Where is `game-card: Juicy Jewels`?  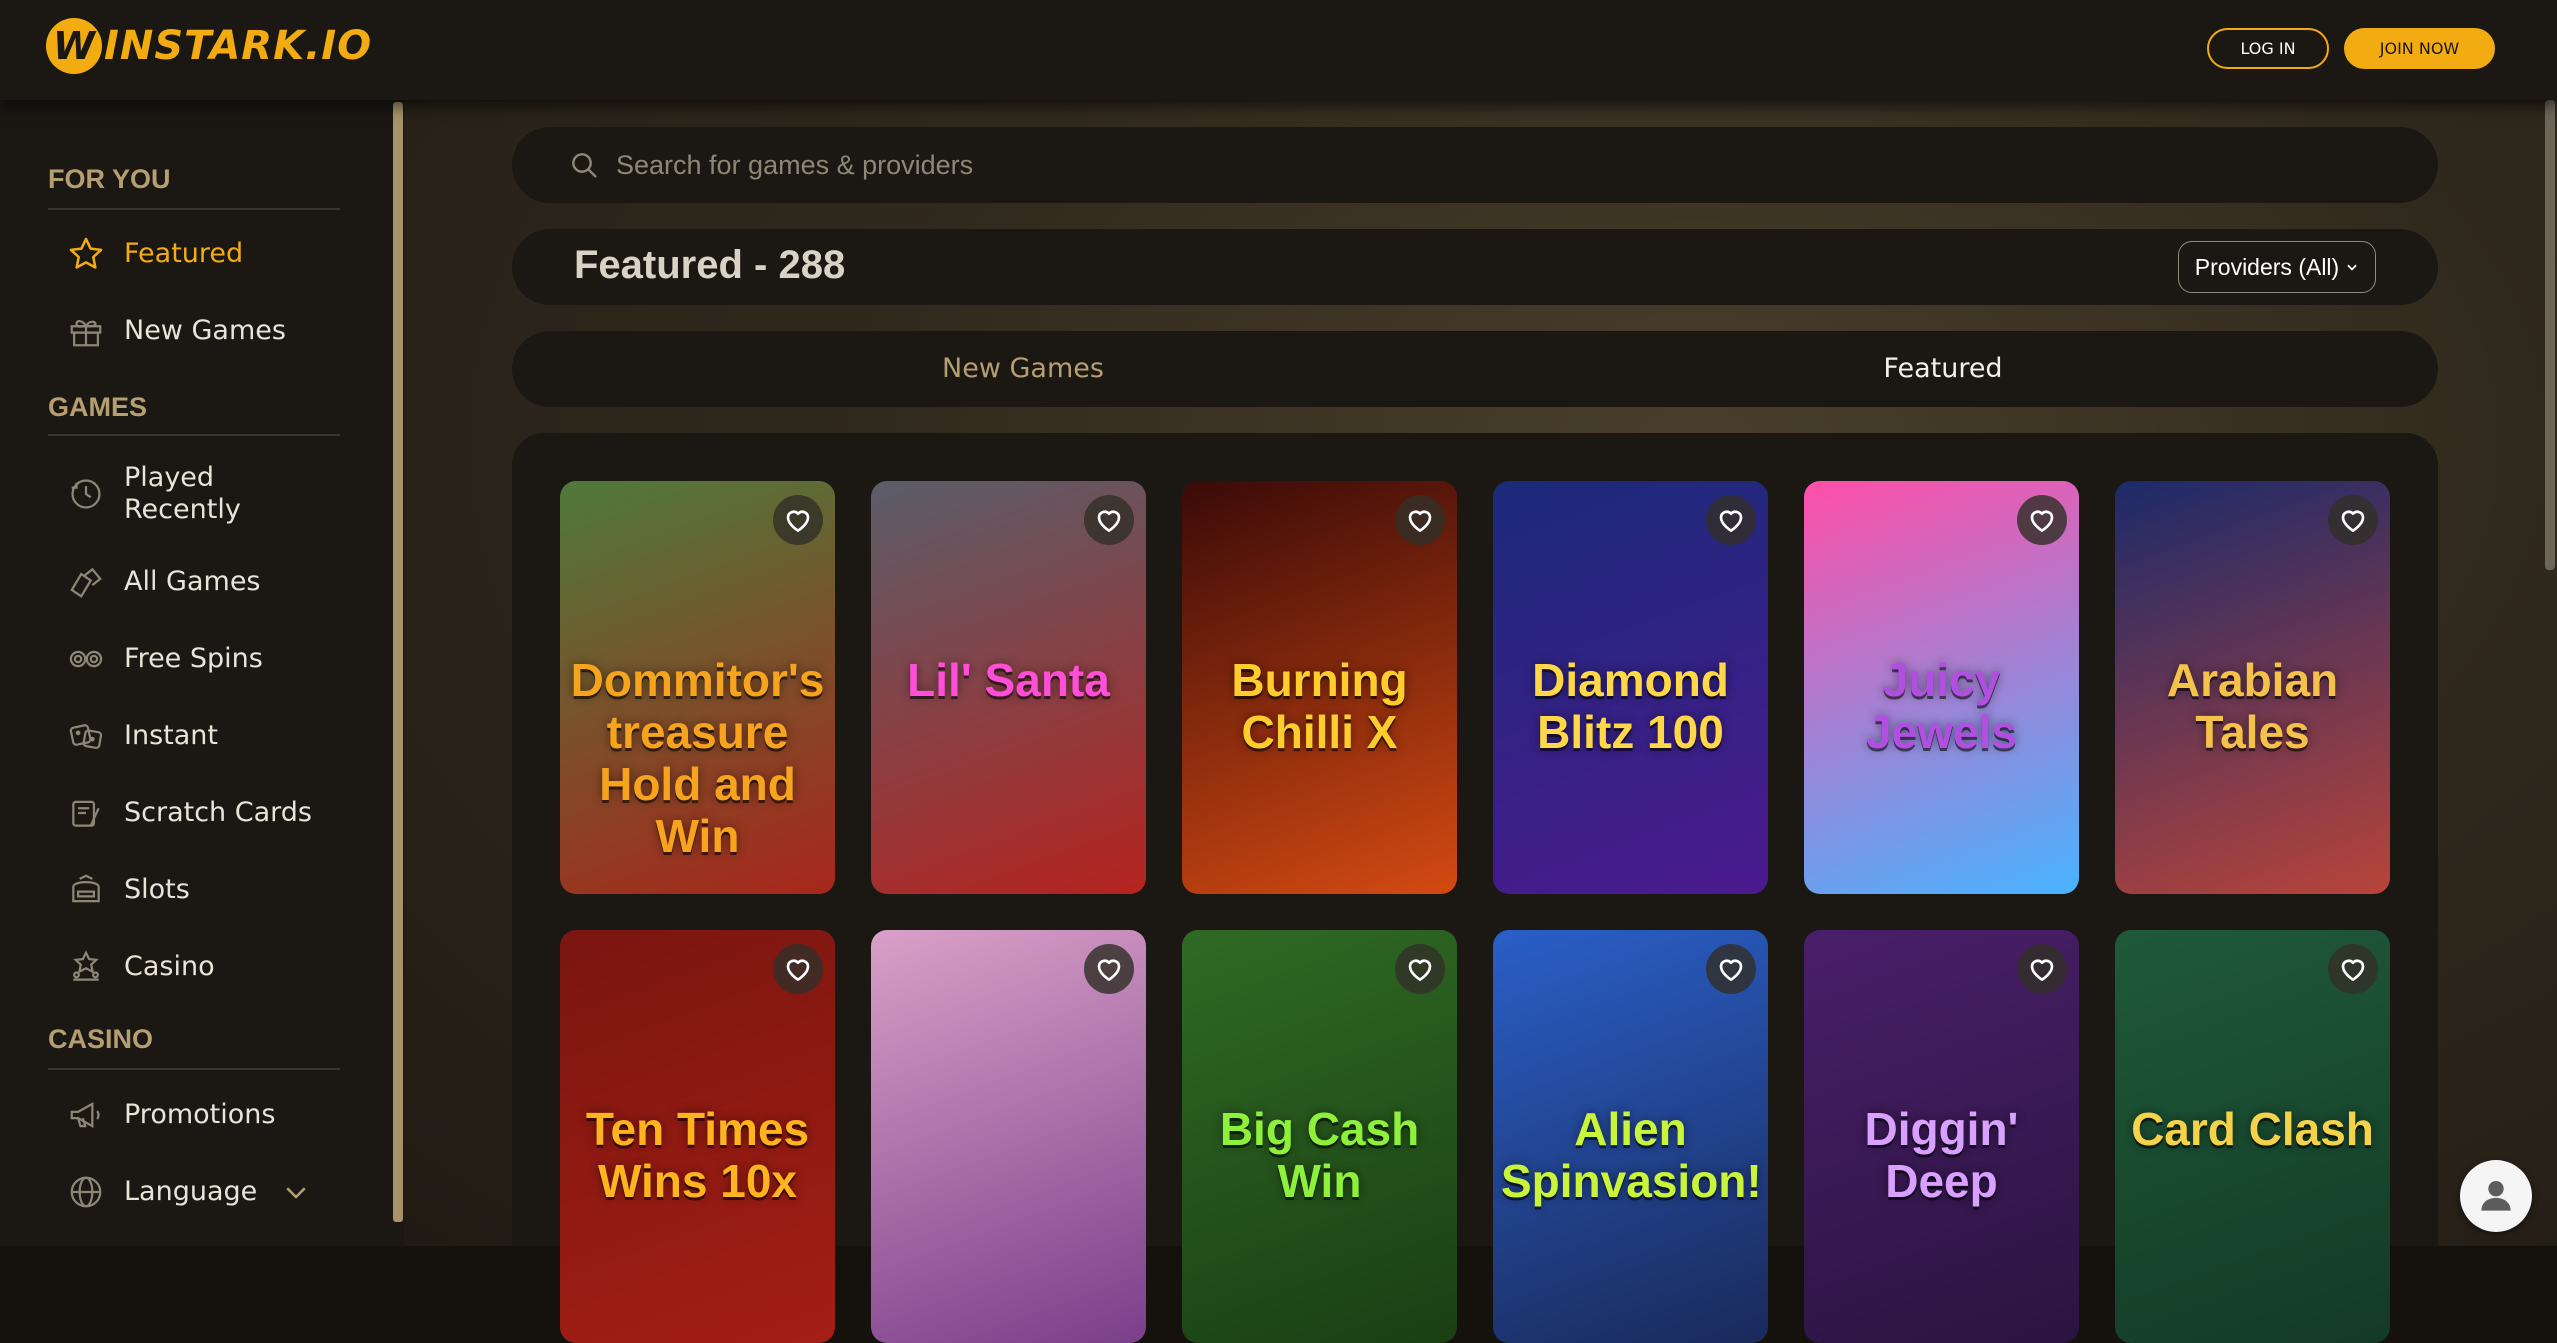
game-card: Juicy Jewels is located at coordinates (1941, 687).